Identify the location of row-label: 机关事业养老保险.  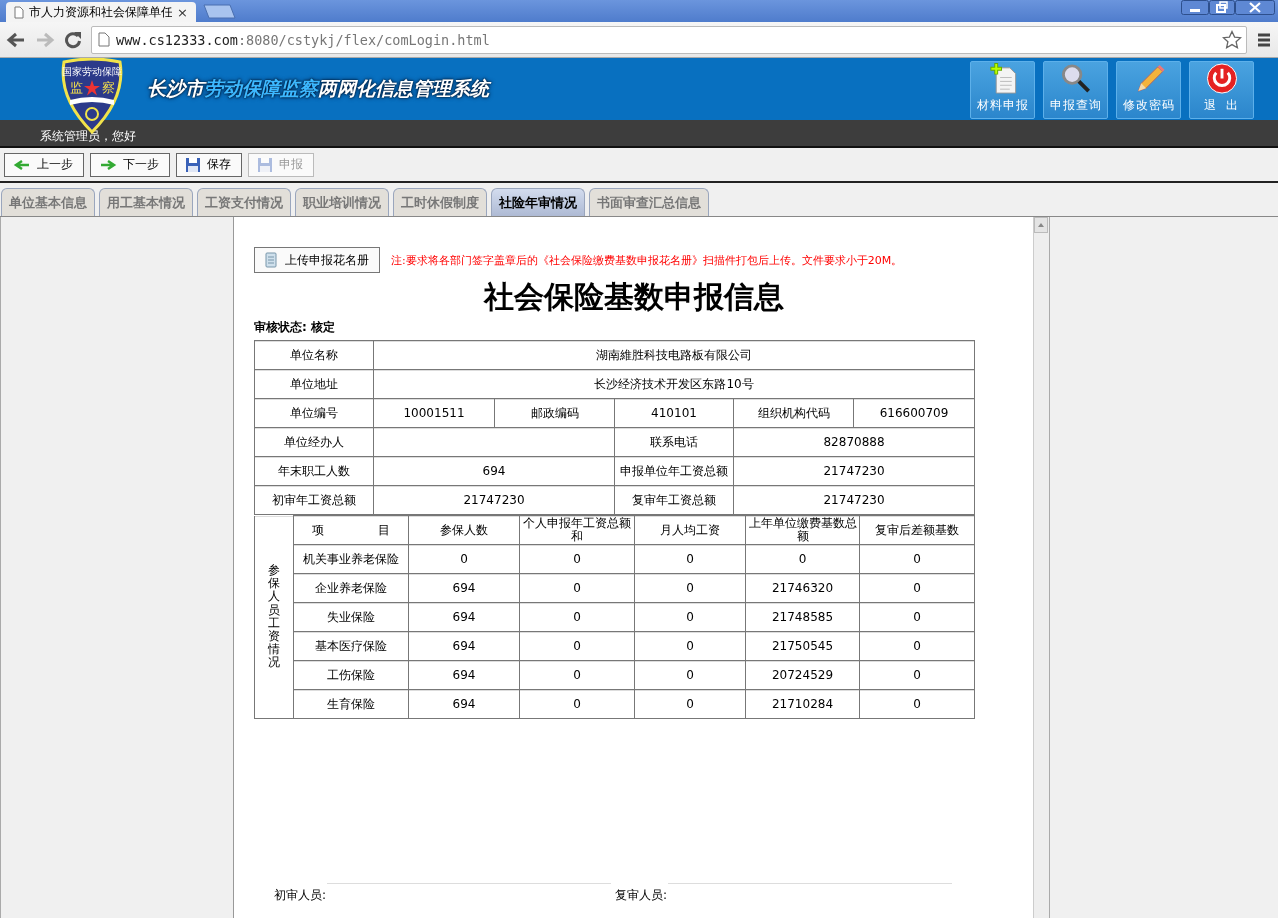
(351, 559).